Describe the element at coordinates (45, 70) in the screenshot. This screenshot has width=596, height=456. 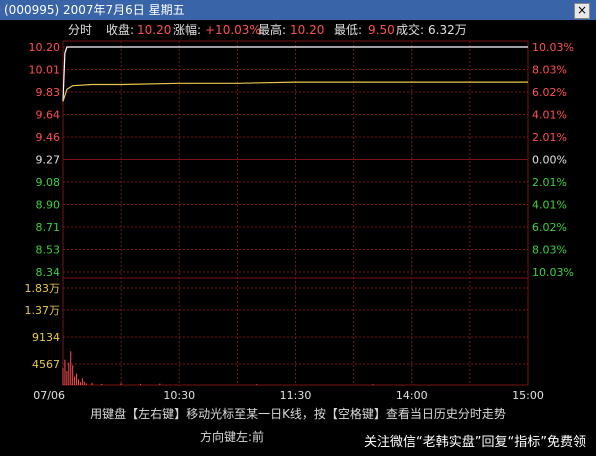
I see `price-tick-label: 10.01` at that location.